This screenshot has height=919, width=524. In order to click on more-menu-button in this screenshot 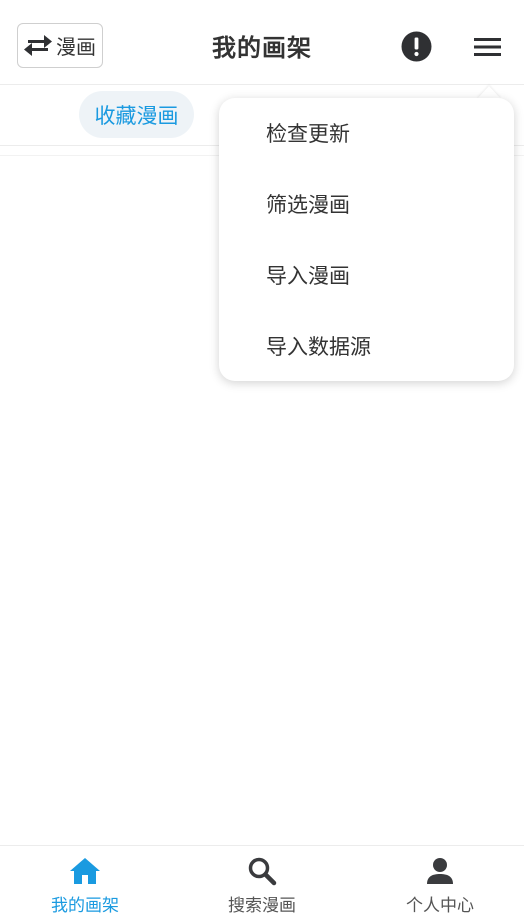, I will do `click(487, 47)`.